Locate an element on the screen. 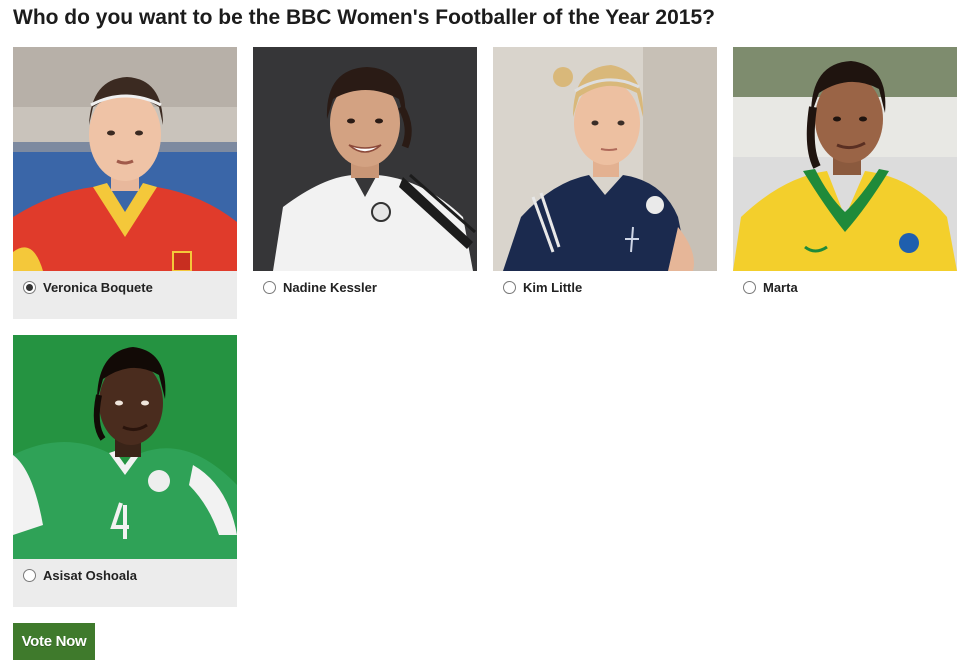 Image resolution: width=965 pixels, height=667 pixels. candidate-card-asisat-oshoala: Asisat Oshoala is located at coordinates (125, 471).